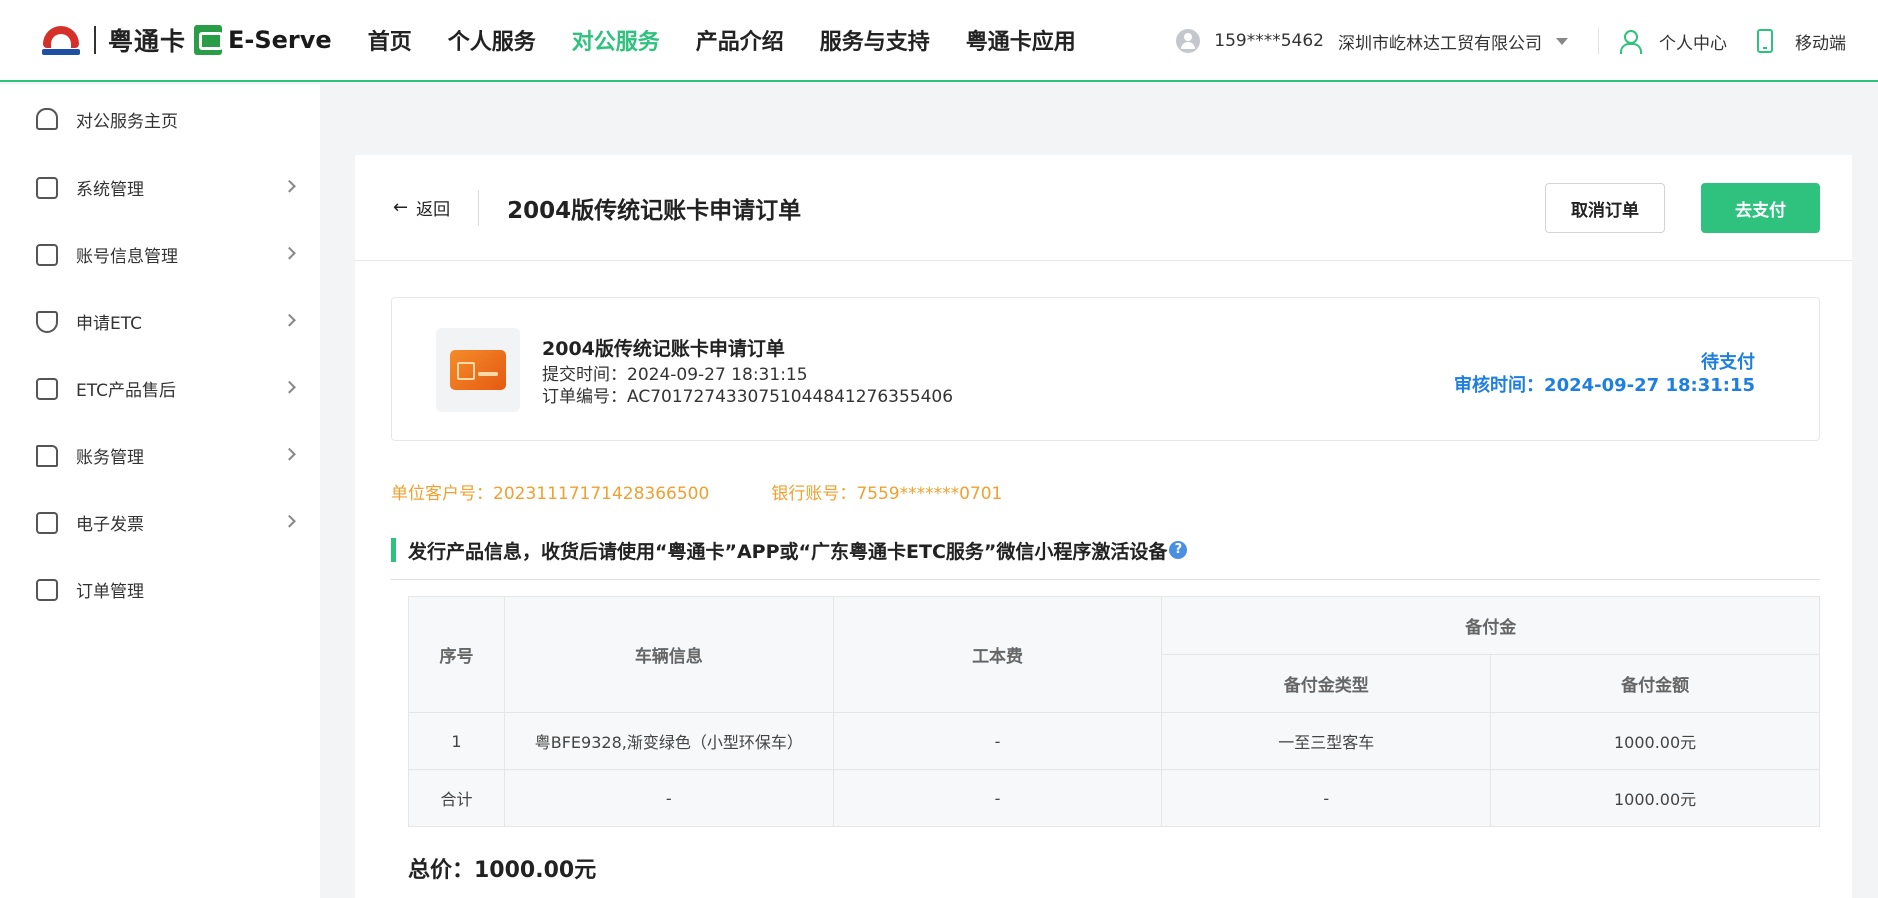  Describe the element at coordinates (160, 589) in the screenshot. I see `sidebar-item-order-management: 订单管理` at that location.